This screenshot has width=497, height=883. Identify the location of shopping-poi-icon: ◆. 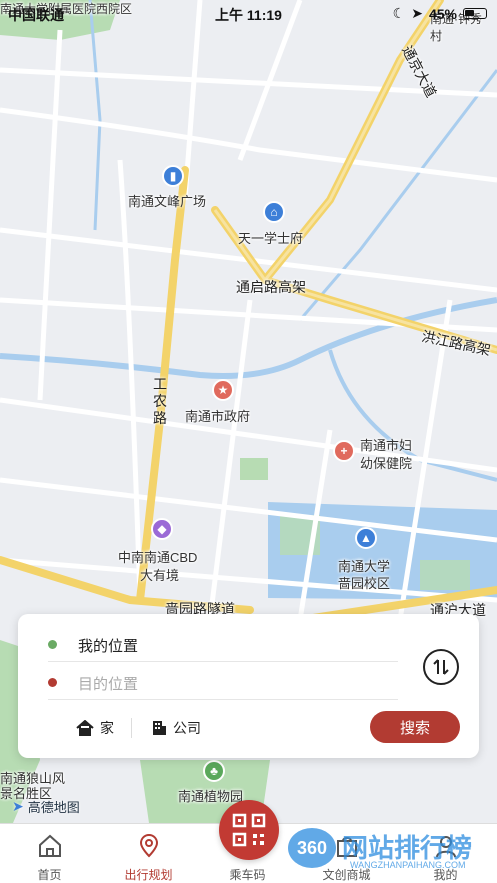
(162, 529).